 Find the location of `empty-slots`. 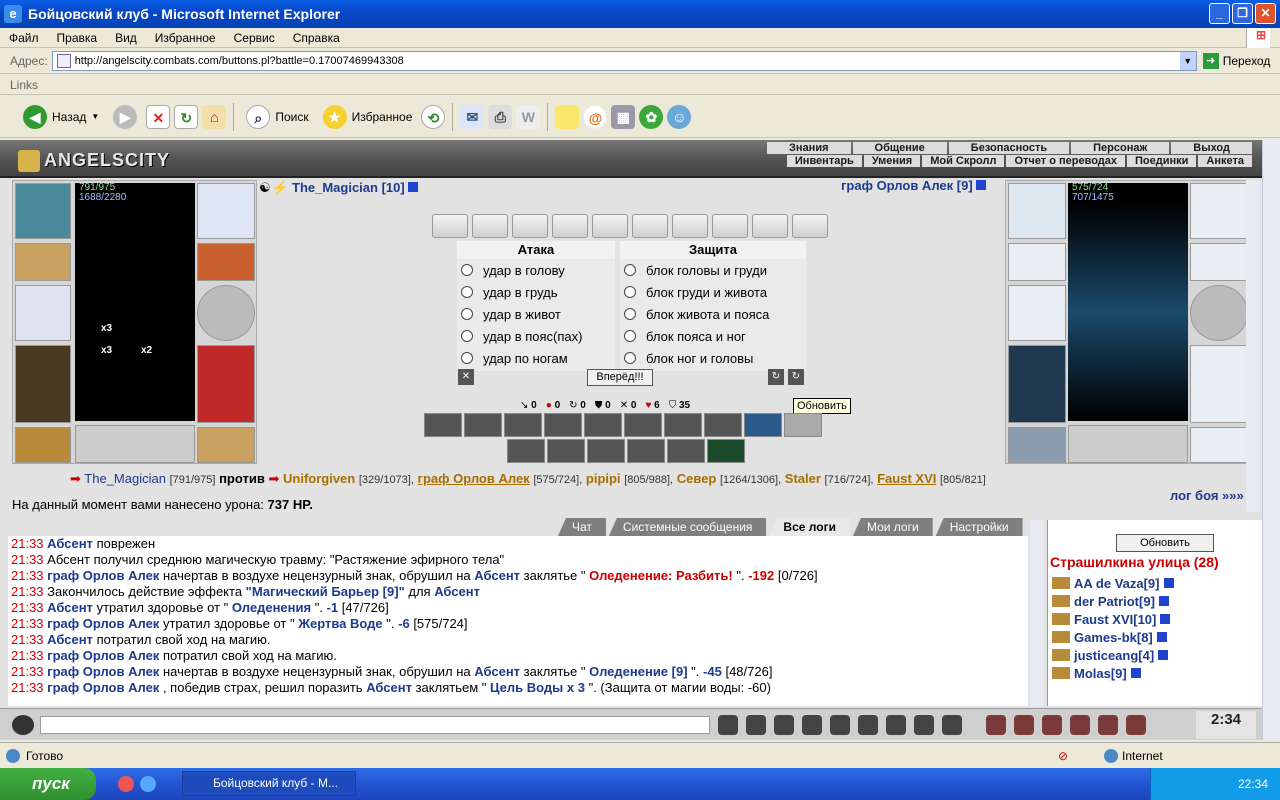

empty-slots is located at coordinates (1128, 444).